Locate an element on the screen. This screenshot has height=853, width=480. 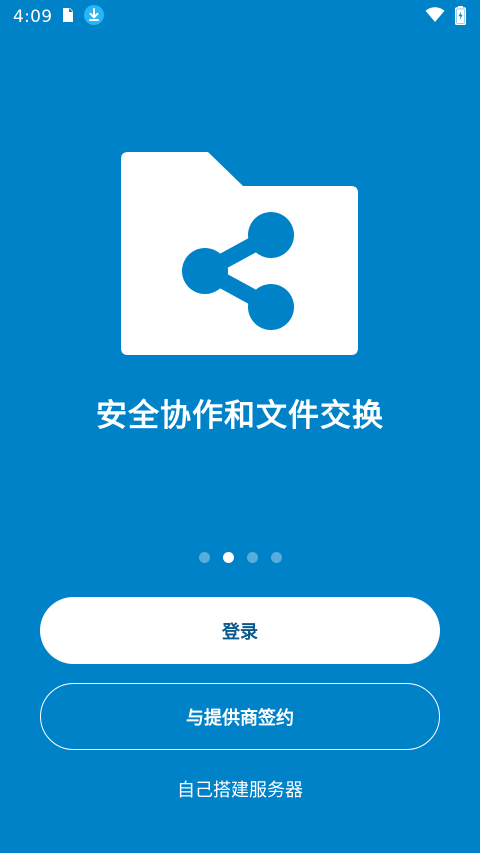
wifi-icon is located at coordinates (435, 17).